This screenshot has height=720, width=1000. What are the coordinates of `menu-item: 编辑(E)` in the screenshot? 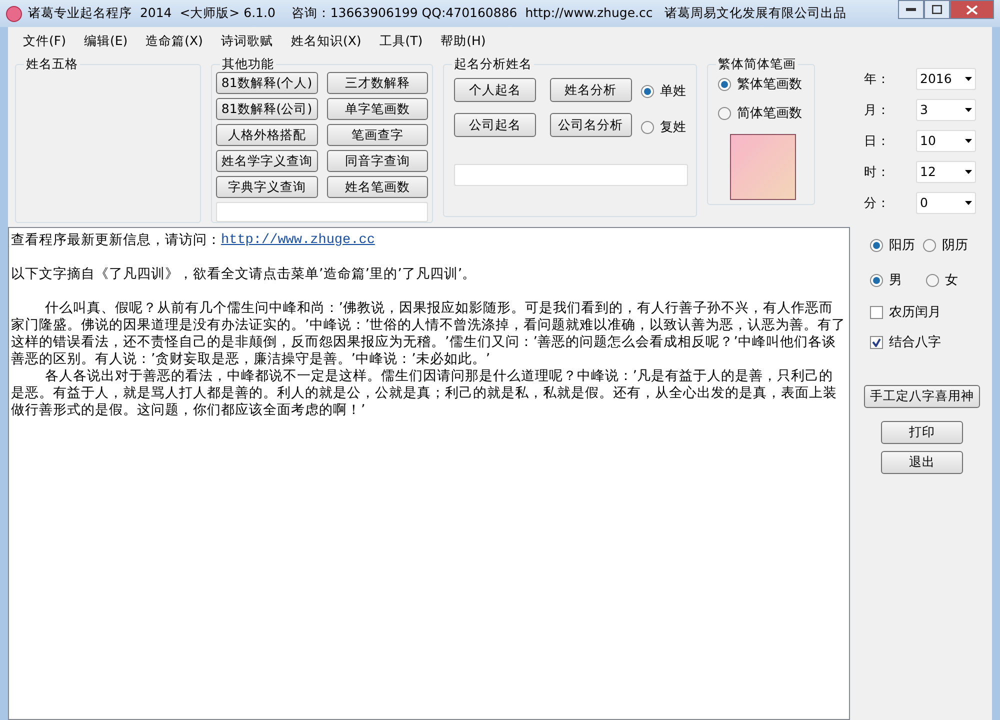 It's located at (105, 41).